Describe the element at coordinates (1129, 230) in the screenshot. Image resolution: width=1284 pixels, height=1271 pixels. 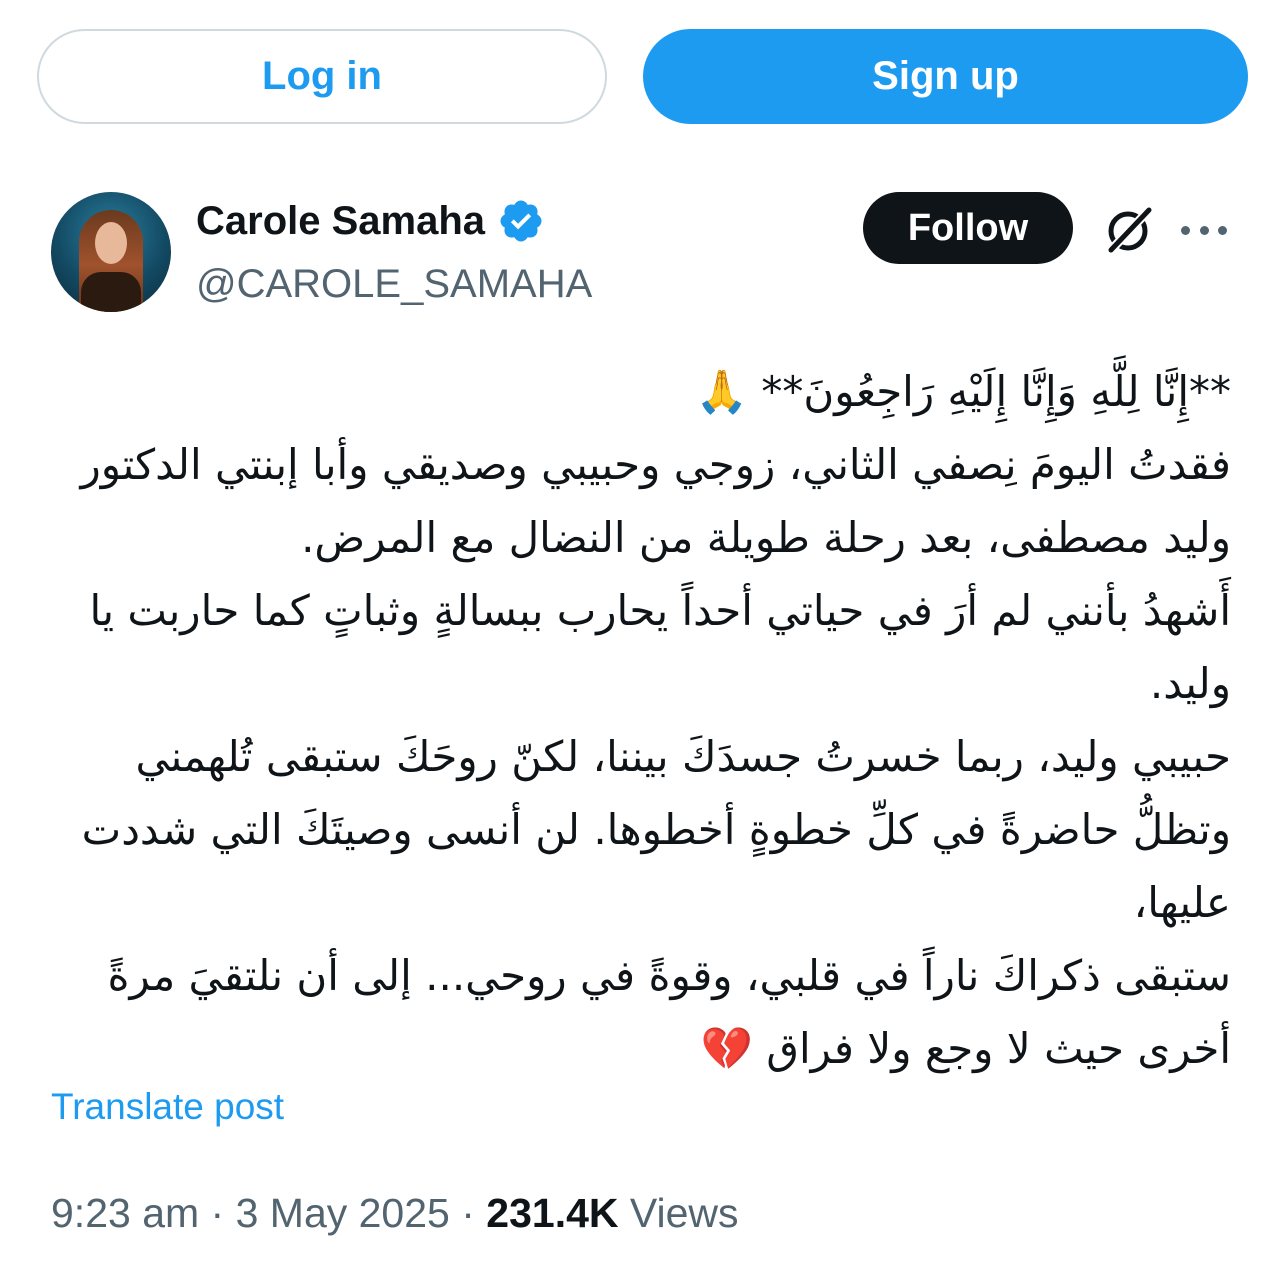
I see `grok-icon` at that location.